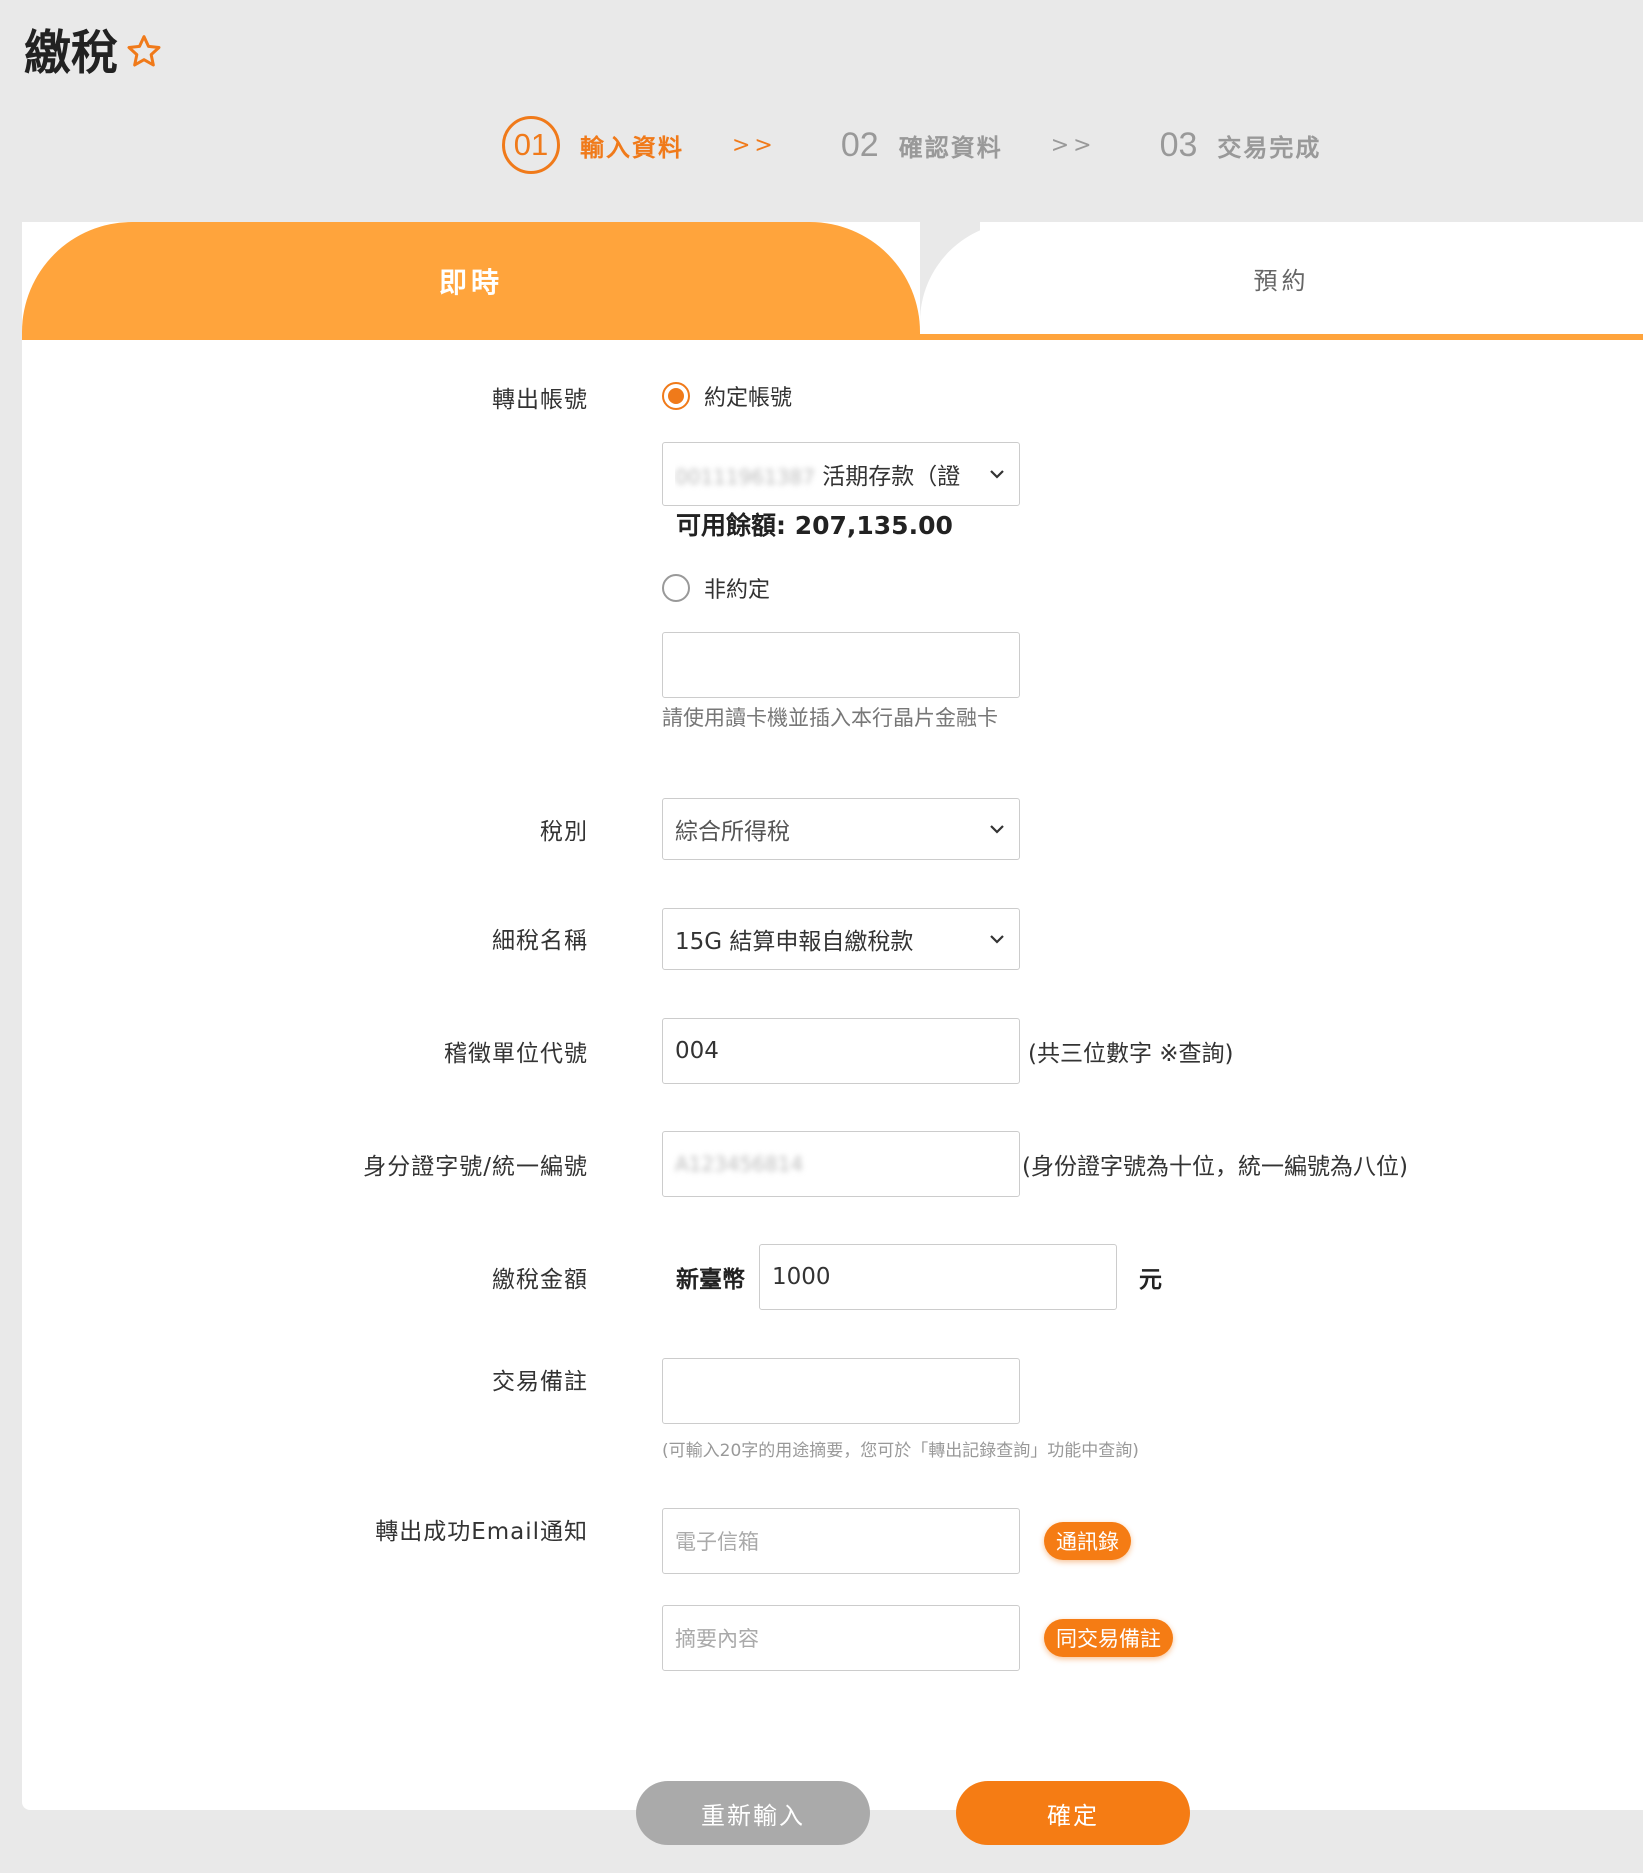  I want to click on tax-subtype-value: 15G 結算申報自繳稅款, so click(794, 942).